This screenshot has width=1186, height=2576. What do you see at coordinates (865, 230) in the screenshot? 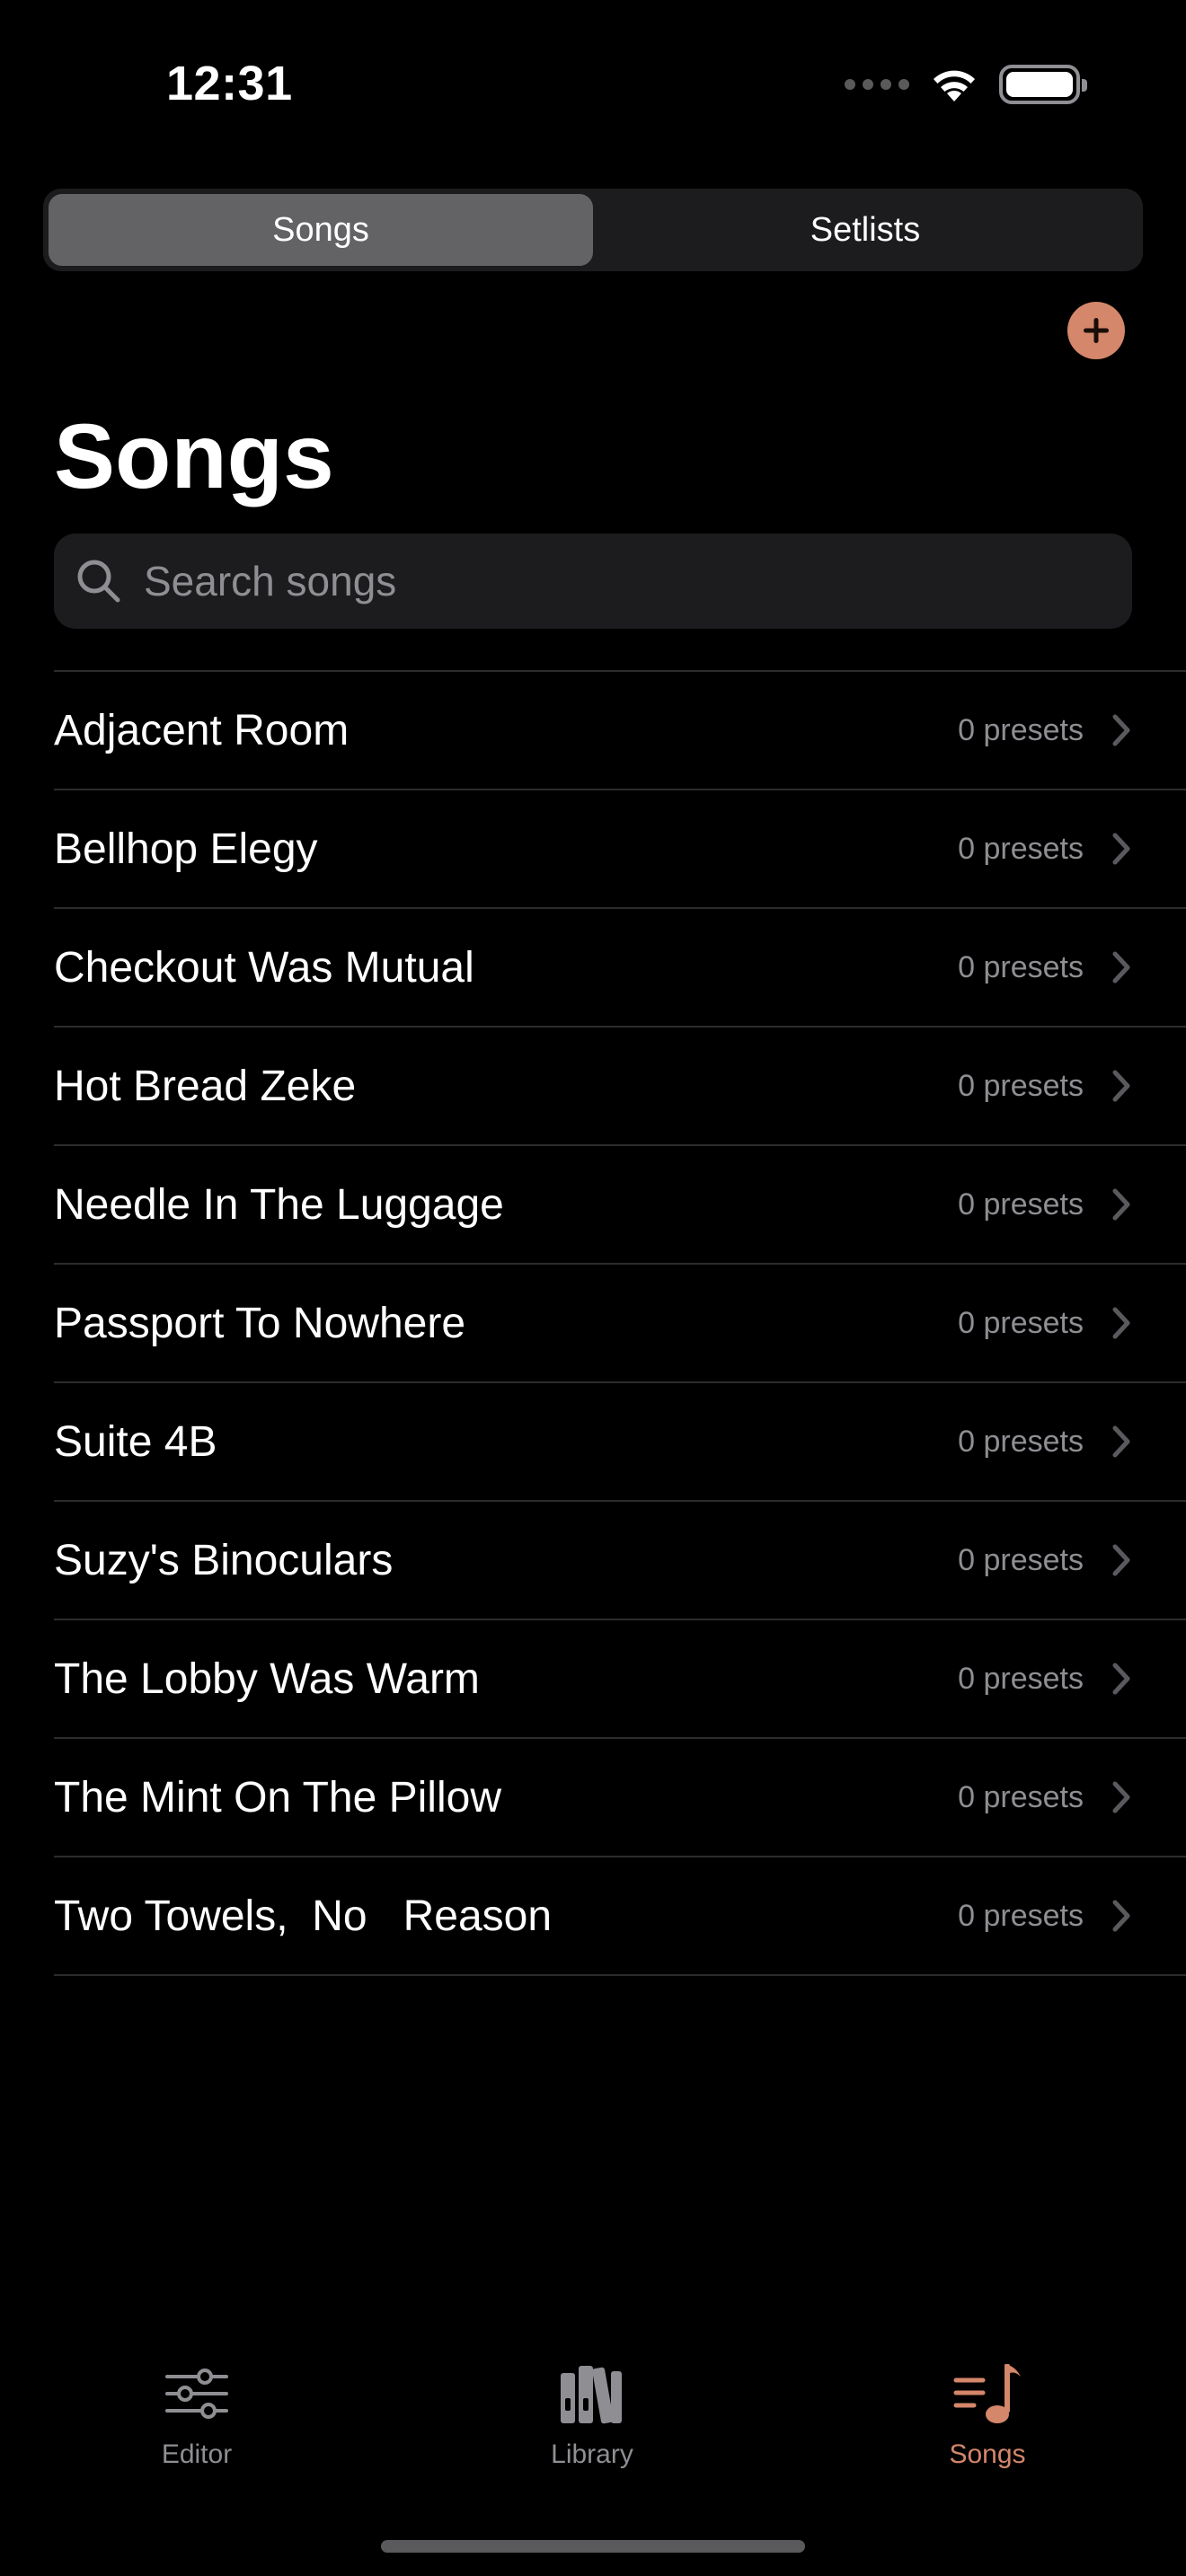
I see `segment-setlists: Setlists` at bounding box center [865, 230].